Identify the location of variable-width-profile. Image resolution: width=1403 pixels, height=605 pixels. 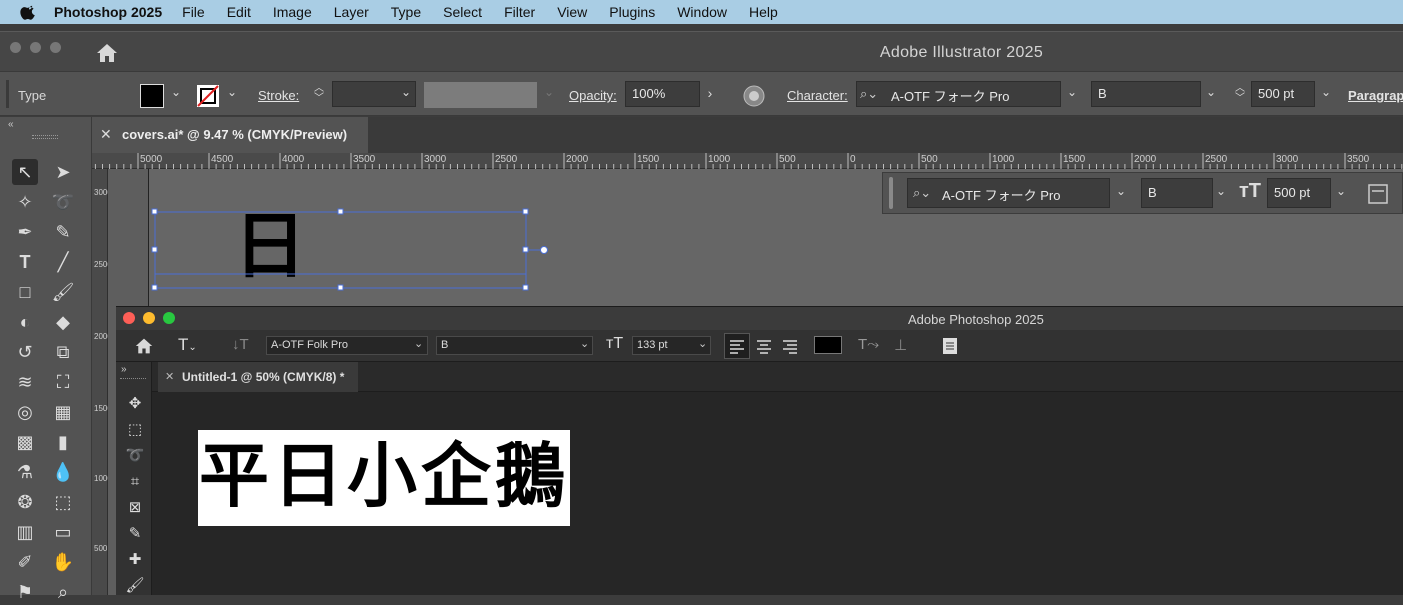
(480, 95).